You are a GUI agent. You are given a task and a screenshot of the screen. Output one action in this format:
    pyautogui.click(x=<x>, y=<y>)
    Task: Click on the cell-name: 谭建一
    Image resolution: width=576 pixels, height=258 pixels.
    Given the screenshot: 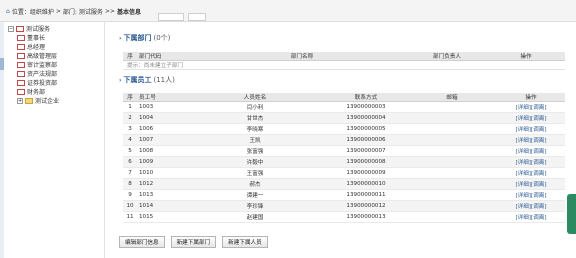 What is the action you would take?
    pyautogui.click(x=255, y=195)
    